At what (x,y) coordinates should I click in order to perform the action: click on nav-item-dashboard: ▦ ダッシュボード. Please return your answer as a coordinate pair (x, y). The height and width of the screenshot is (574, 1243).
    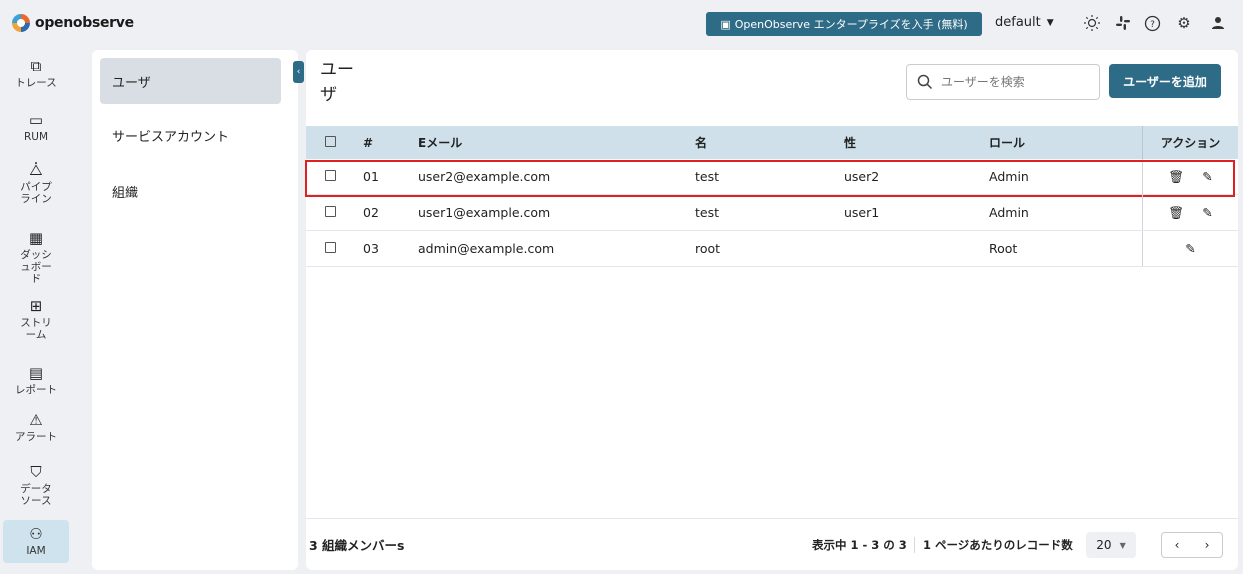
    Looking at the image, I should click on (36, 257).